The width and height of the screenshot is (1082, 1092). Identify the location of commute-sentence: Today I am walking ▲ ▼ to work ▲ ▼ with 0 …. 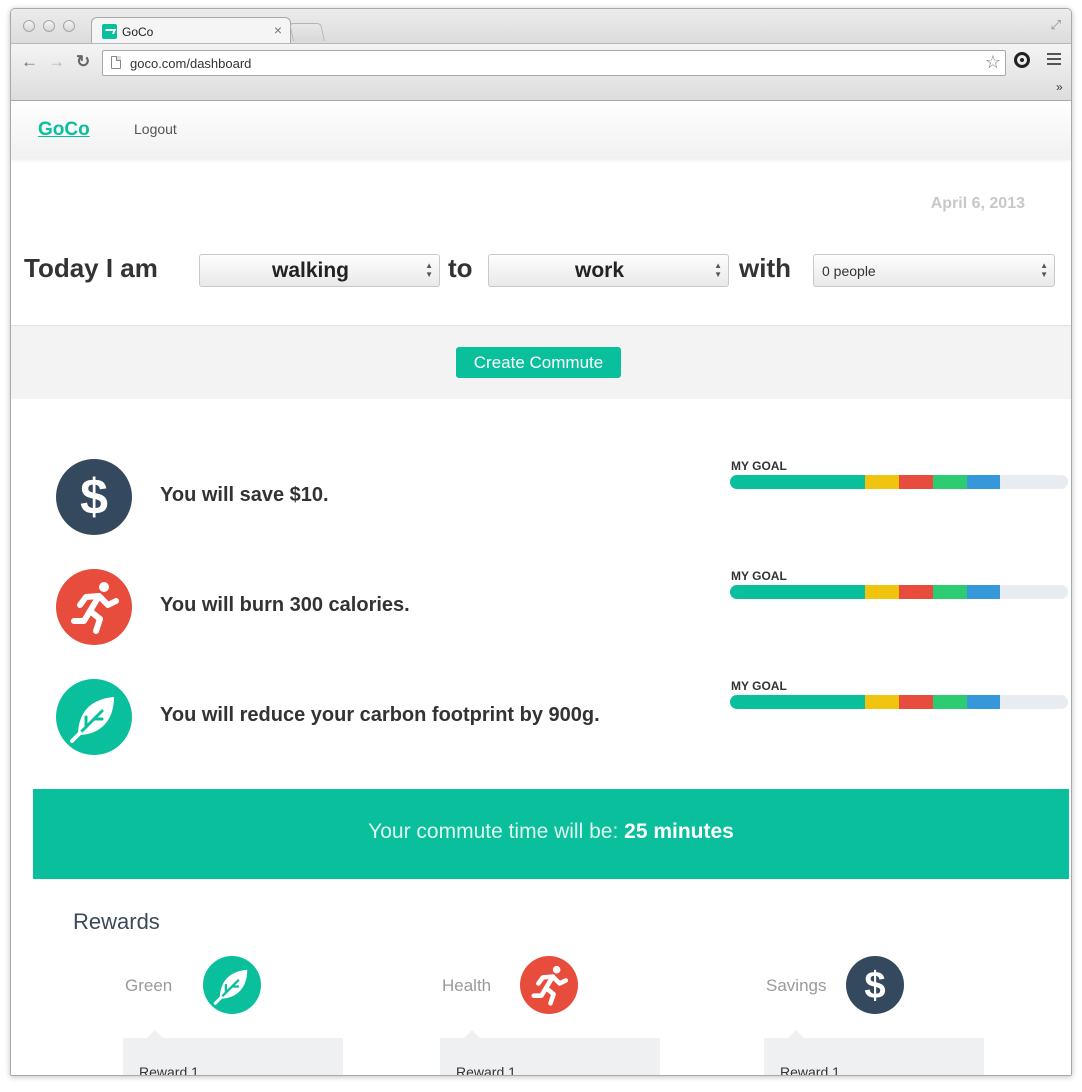
(541, 271).